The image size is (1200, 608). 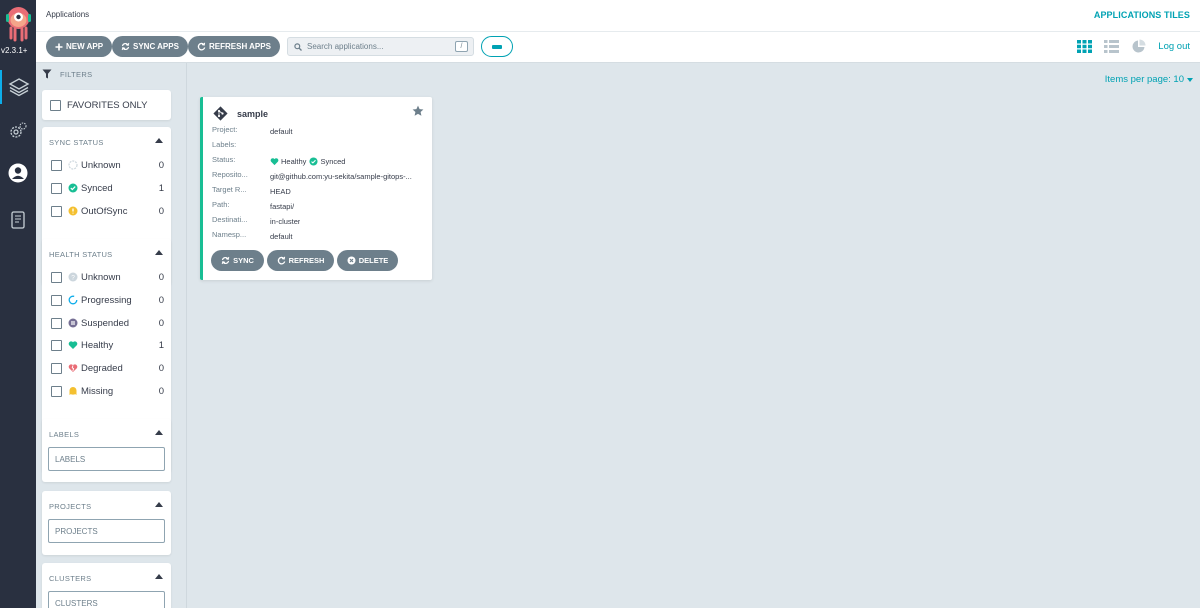 What do you see at coordinates (101, 165) in the screenshot?
I see `sync-unknown-label: Unknown` at bounding box center [101, 165].